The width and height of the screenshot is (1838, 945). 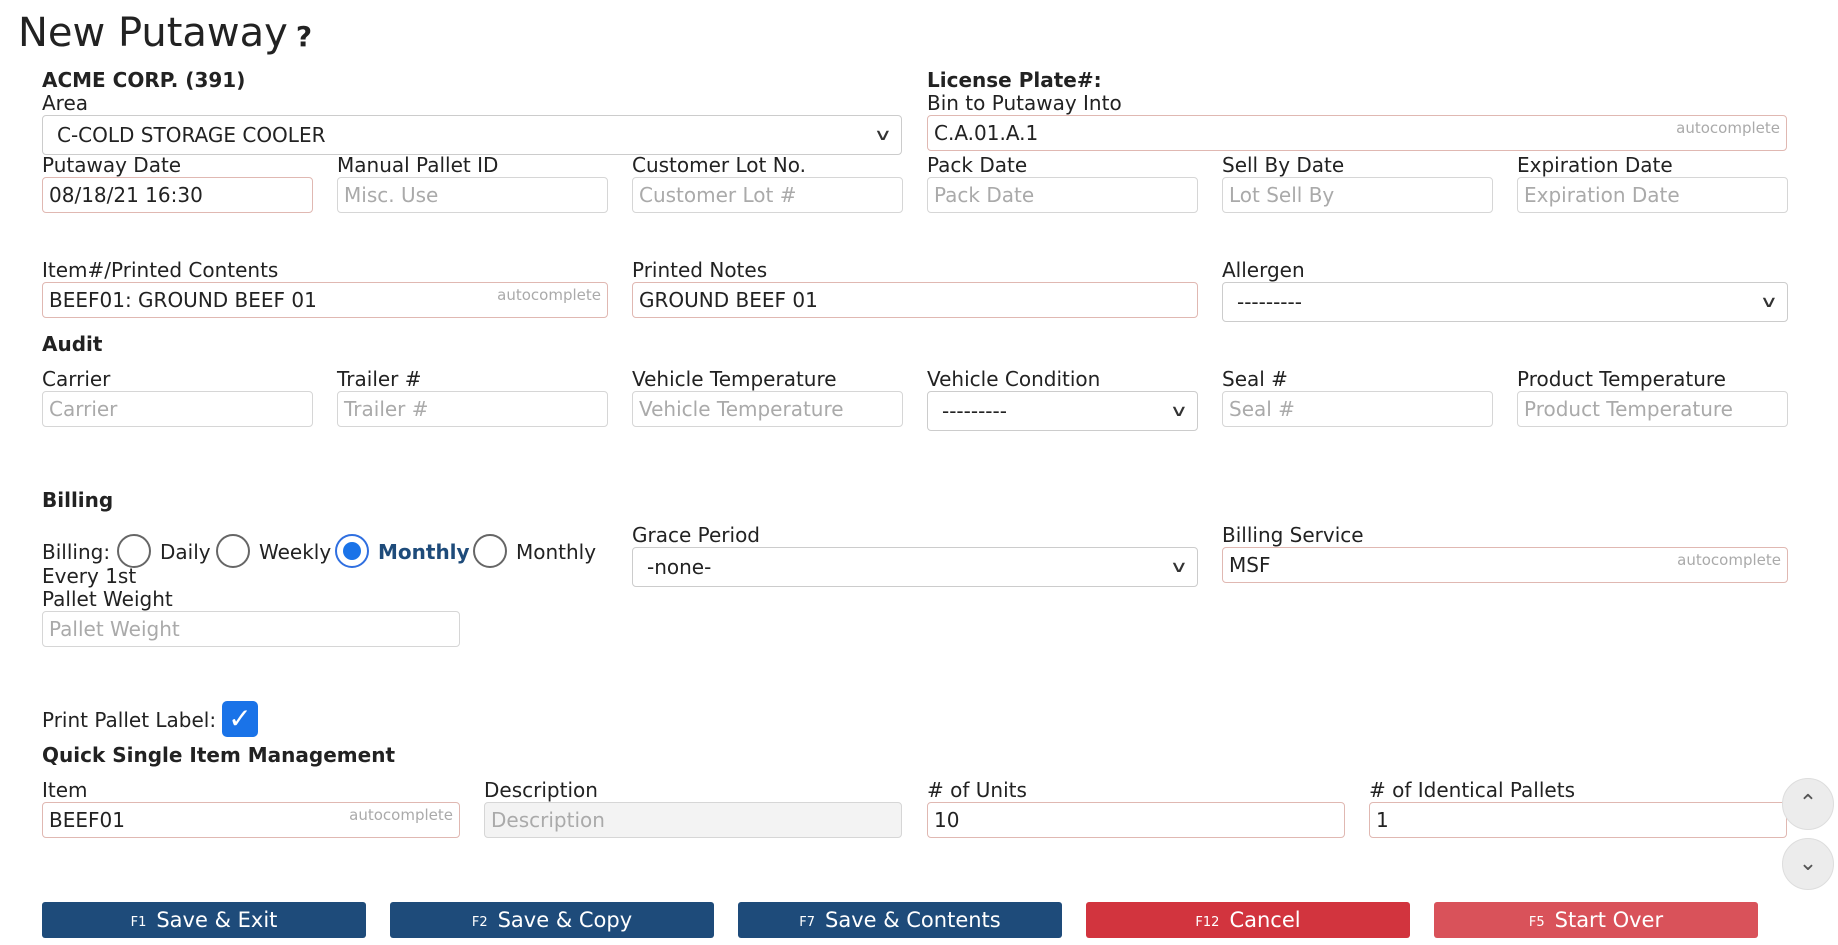 I want to click on allergen-label: Allergen, so click(x=1263, y=270).